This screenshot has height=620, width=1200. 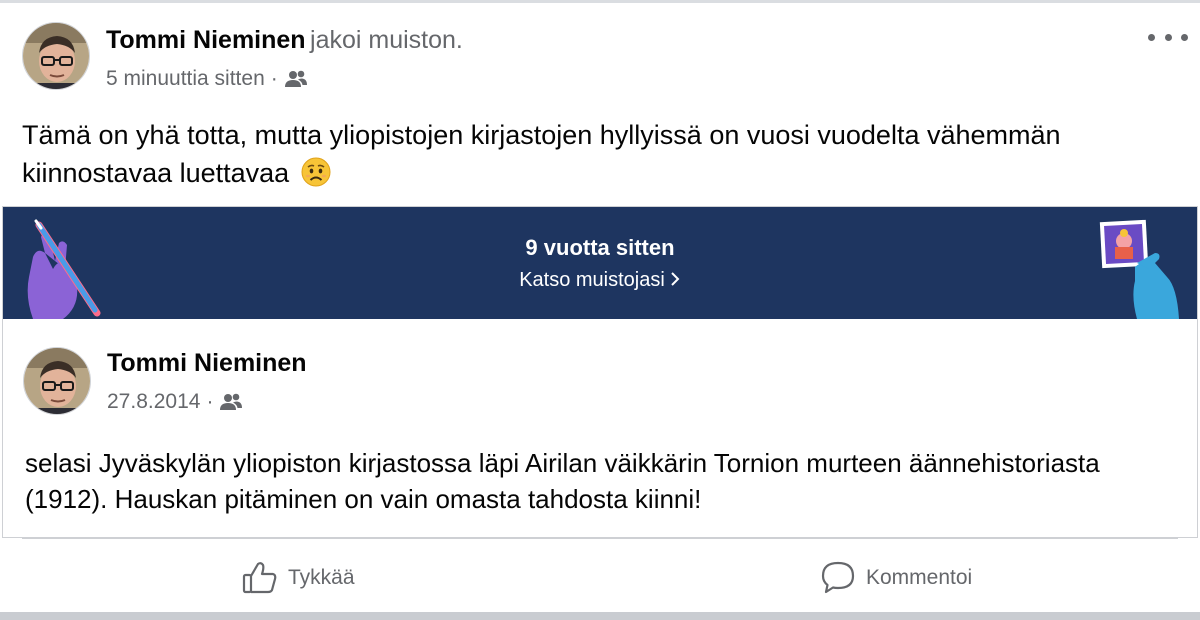 I want to click on top-divider, so click(x=600, y=1).